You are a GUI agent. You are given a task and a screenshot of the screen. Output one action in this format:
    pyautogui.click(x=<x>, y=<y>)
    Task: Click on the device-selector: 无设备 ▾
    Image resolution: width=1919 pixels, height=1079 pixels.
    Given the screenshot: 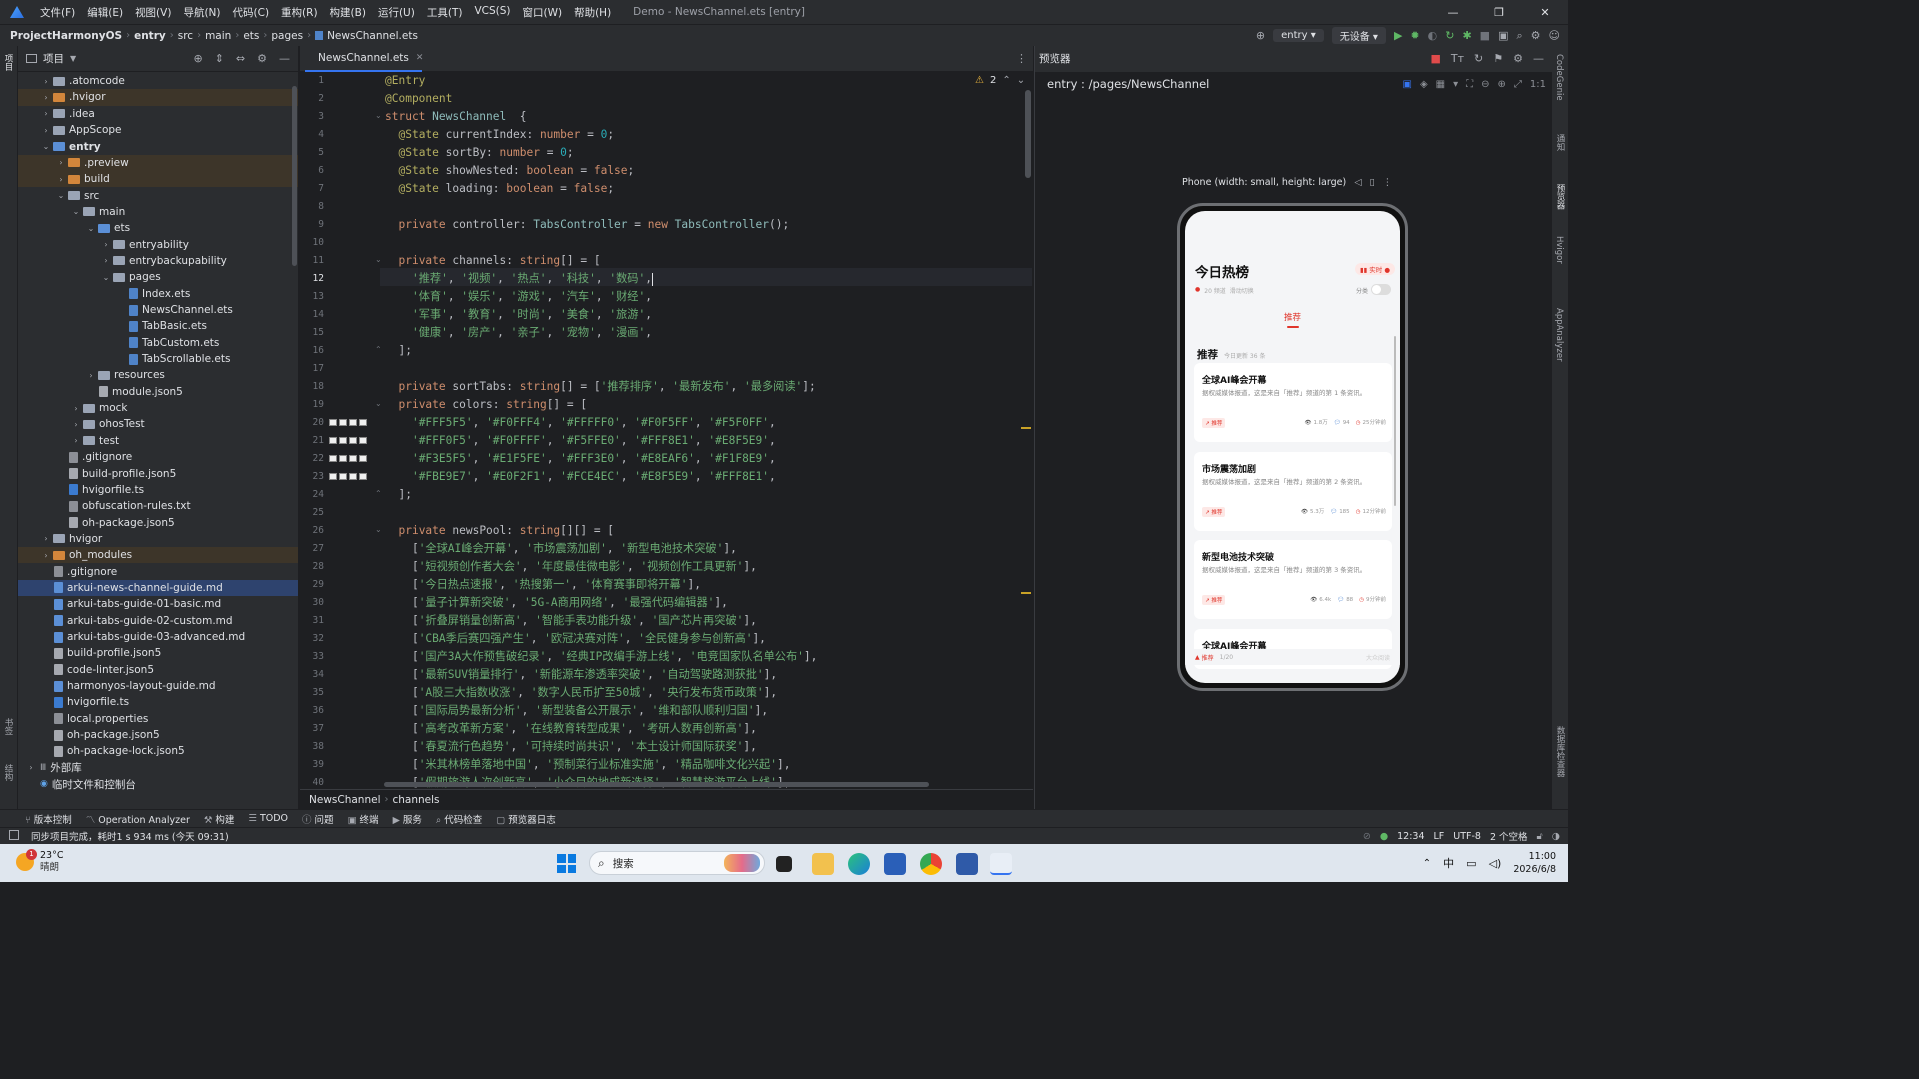 What is the action you would take?
    pyautogui.click(x=1358, y=35)
    